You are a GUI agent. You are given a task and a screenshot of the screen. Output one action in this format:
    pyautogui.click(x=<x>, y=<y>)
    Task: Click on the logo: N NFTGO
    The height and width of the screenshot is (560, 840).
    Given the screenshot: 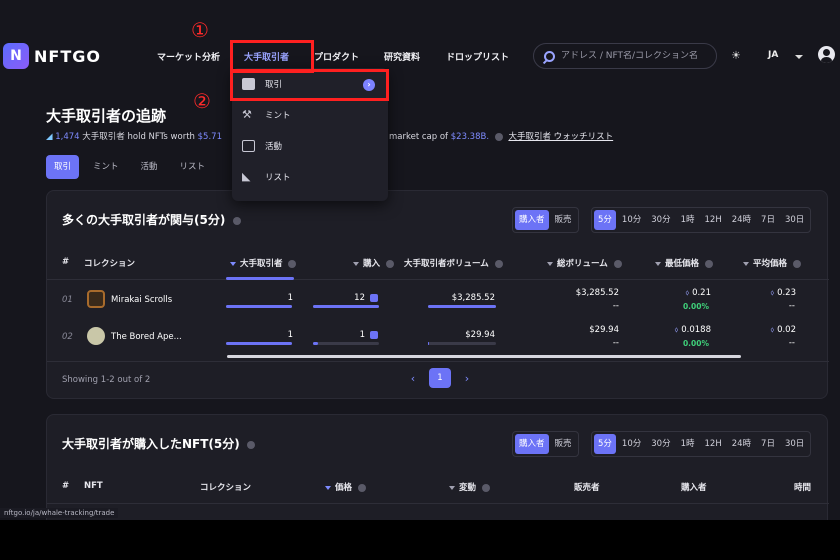 What is the action you would take?
    pyautogui.click(x=52, y=56)
    